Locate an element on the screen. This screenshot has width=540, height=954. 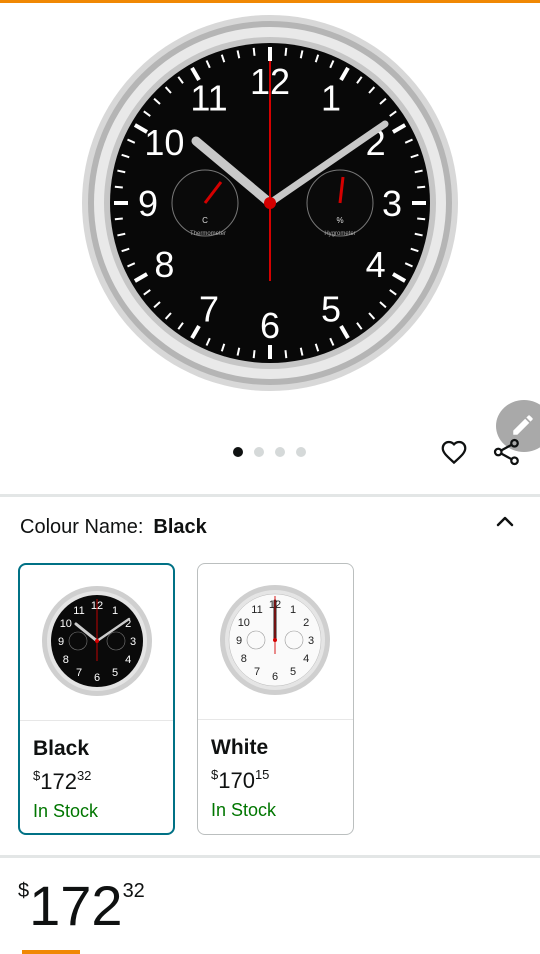
swatch-price-fraction: 32 is located at coordinates (84, 775).